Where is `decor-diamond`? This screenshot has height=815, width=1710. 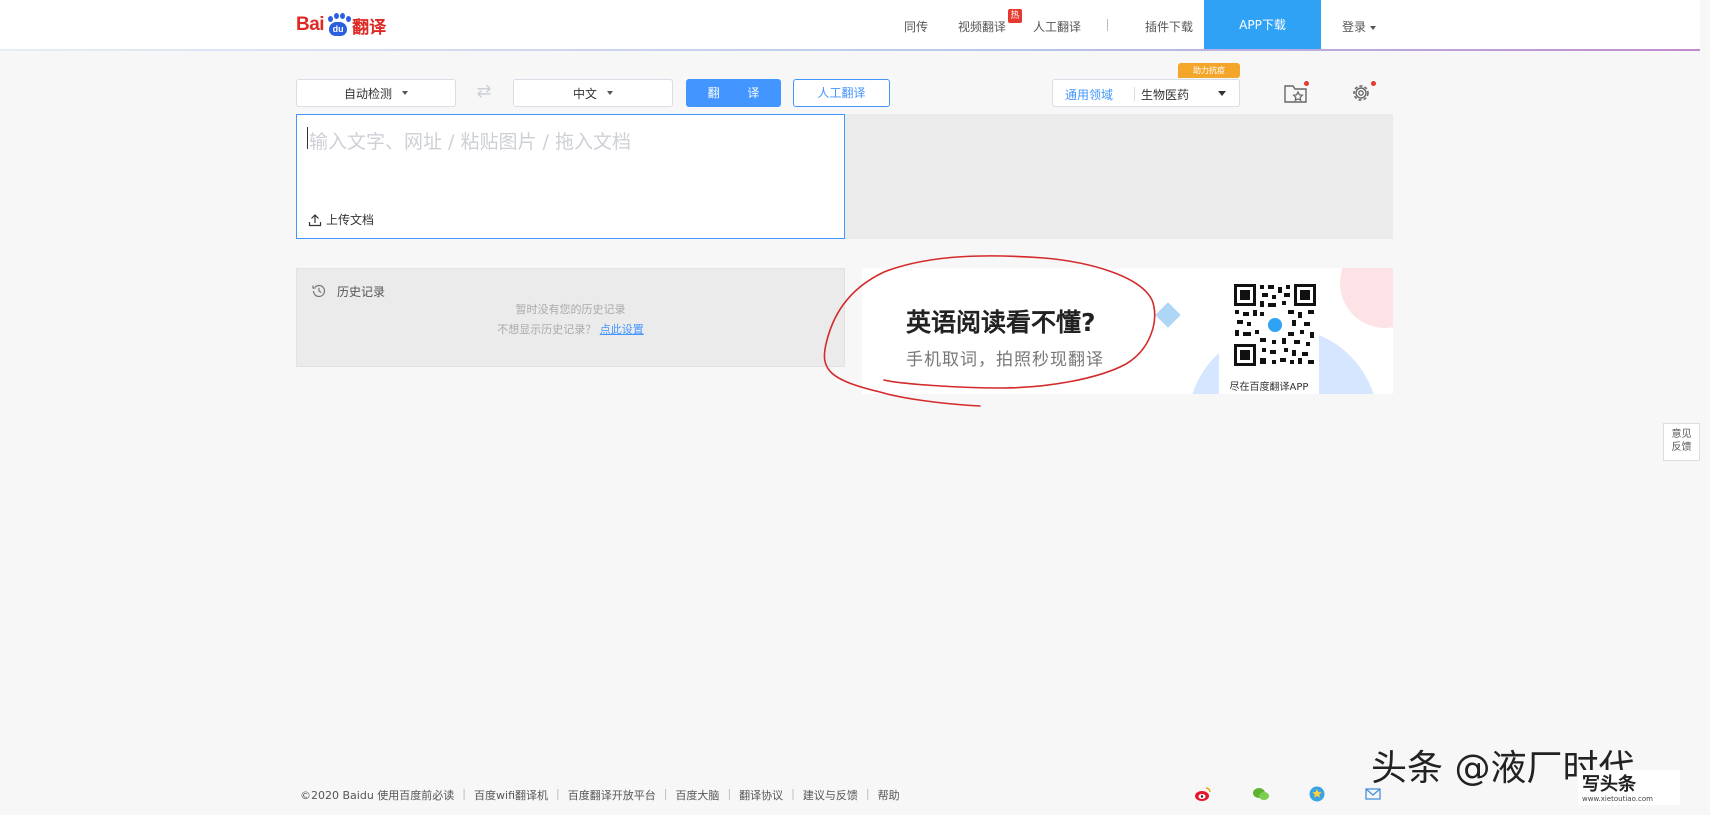 decor-diamond is located at coordinates (1168, 315).